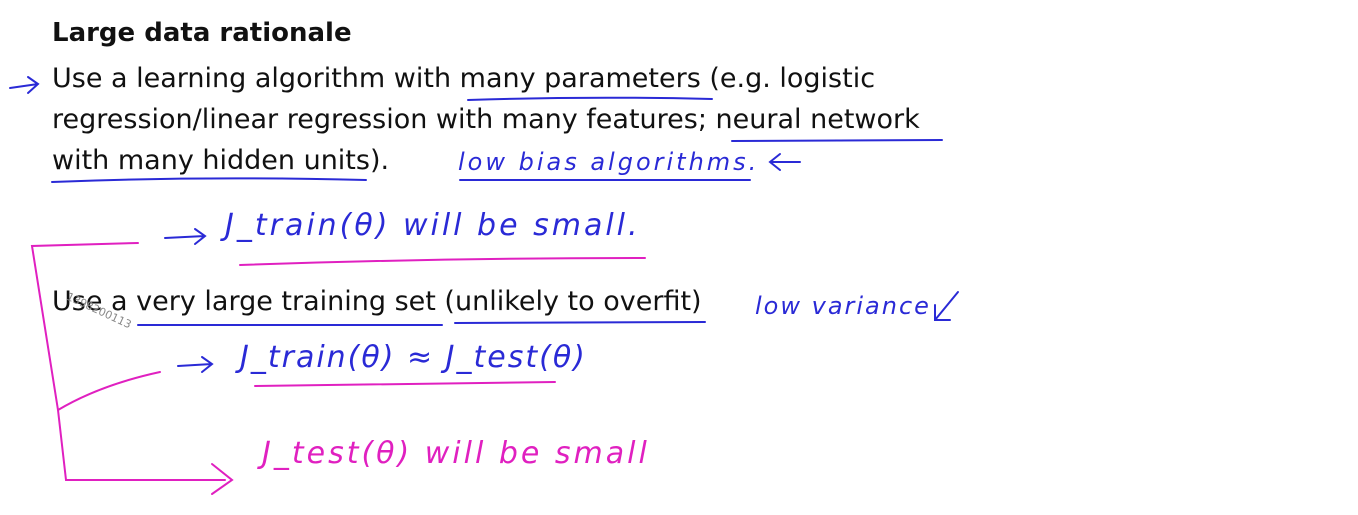  What do you see at coordinates (185, 236) in the screenshot?
I see `arrow-jtrain-icon` at bounding box center [185, 236].